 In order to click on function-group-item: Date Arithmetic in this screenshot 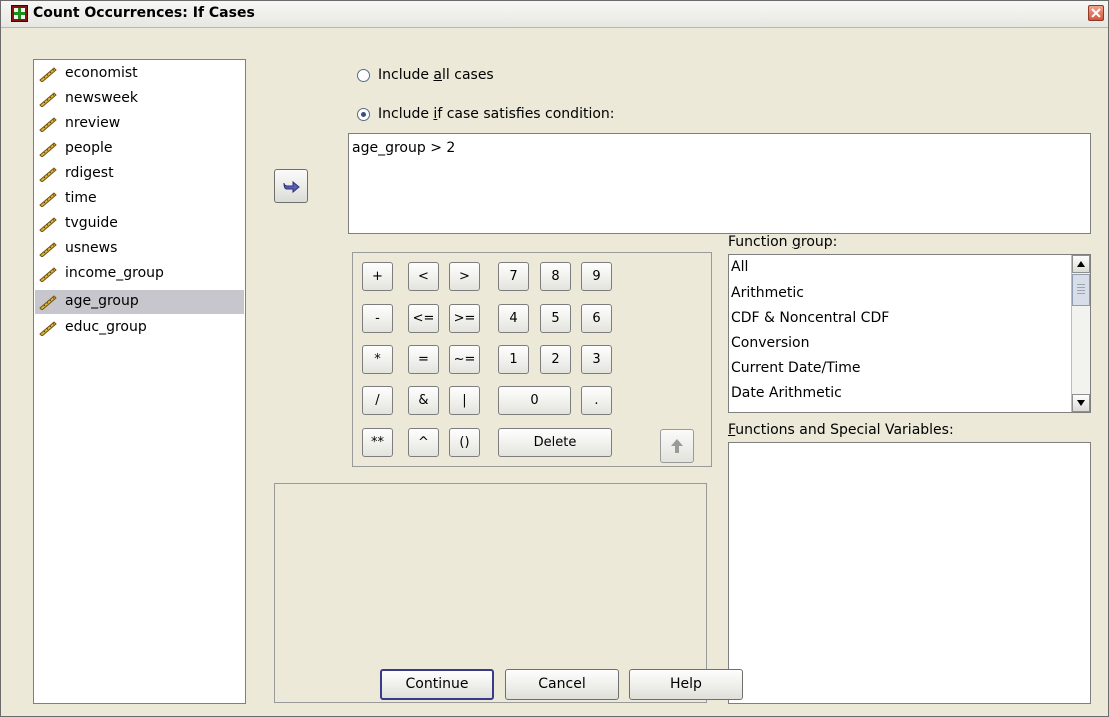, I will do `click(786, 393)`.